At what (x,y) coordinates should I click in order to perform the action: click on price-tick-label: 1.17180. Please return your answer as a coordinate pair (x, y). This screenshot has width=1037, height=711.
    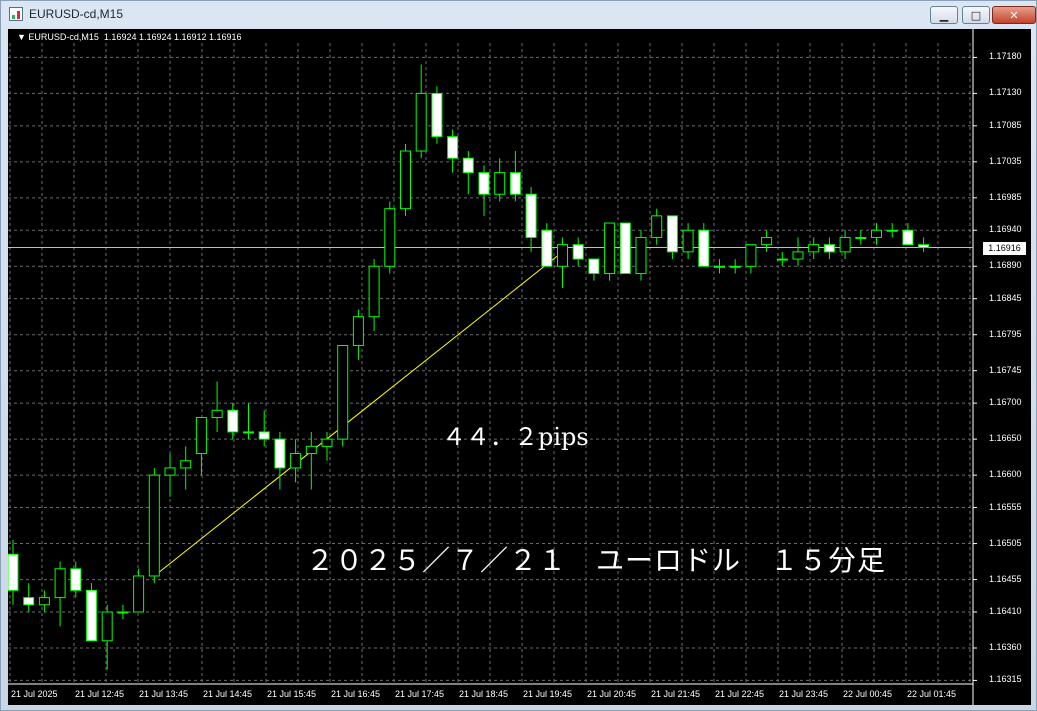
    Looking at the image, I should click on (1005, 56).